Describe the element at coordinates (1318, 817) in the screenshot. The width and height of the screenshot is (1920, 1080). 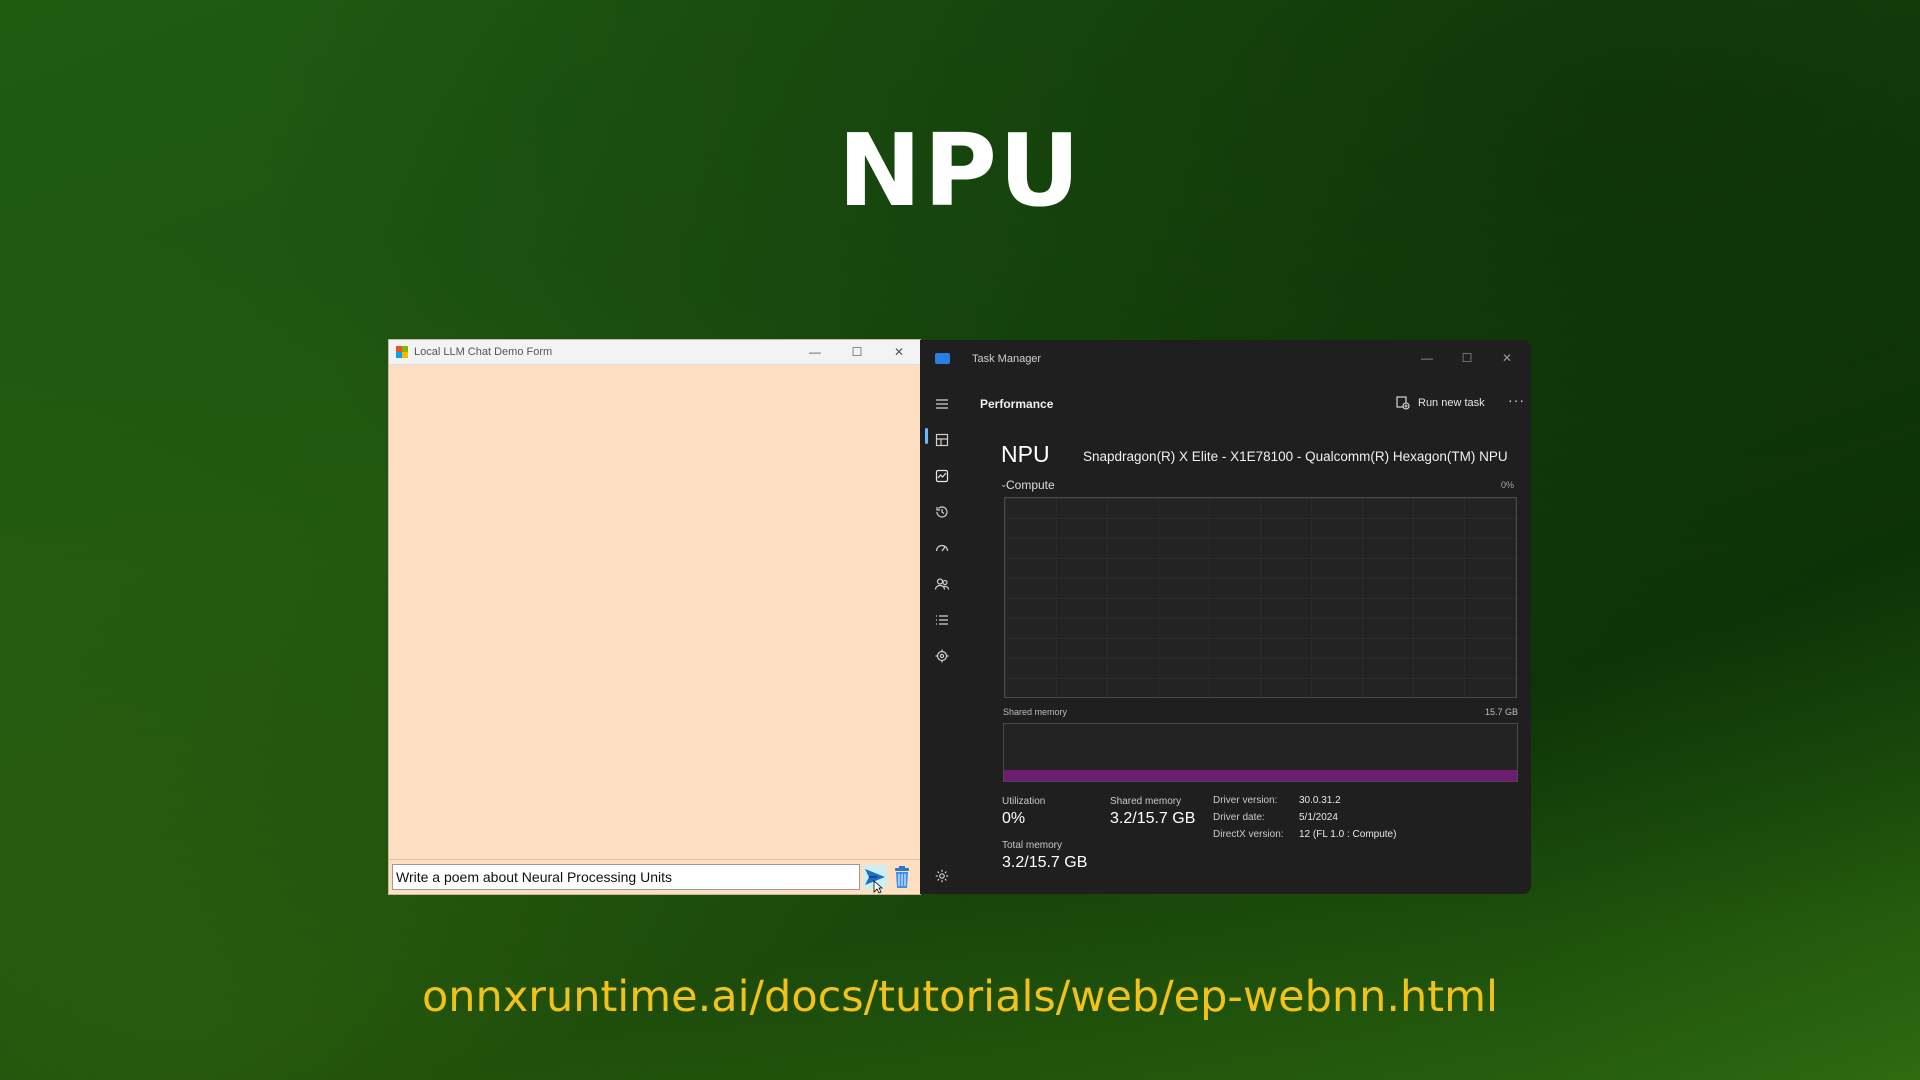
I see `driver-date-value: 5/1/2024` at that location.